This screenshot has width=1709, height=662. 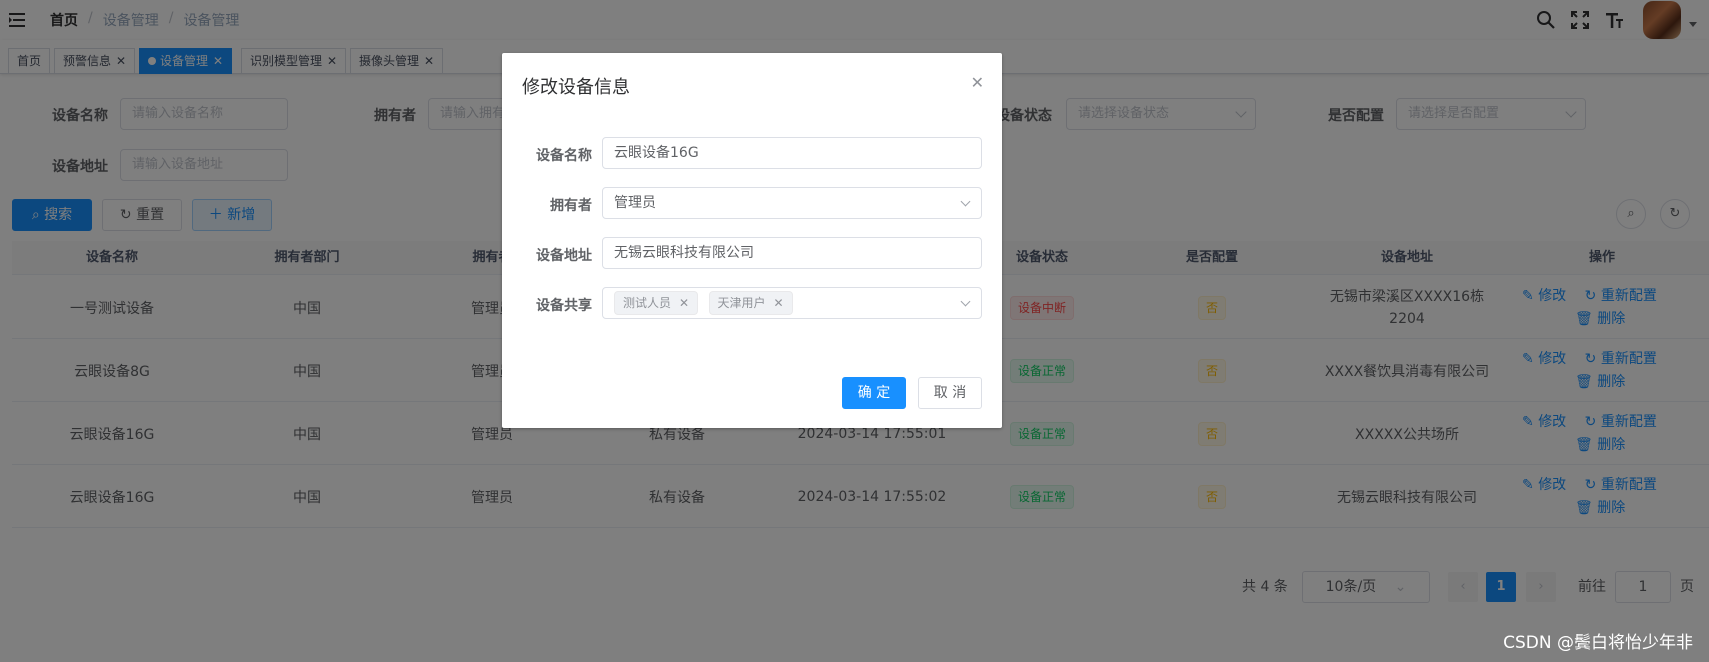 What do you see at coordinates (1598, 643) in the screenshot?
I see `watermark: CSDN @鬓白将怡少年非` at bounding box center [1598, 643].